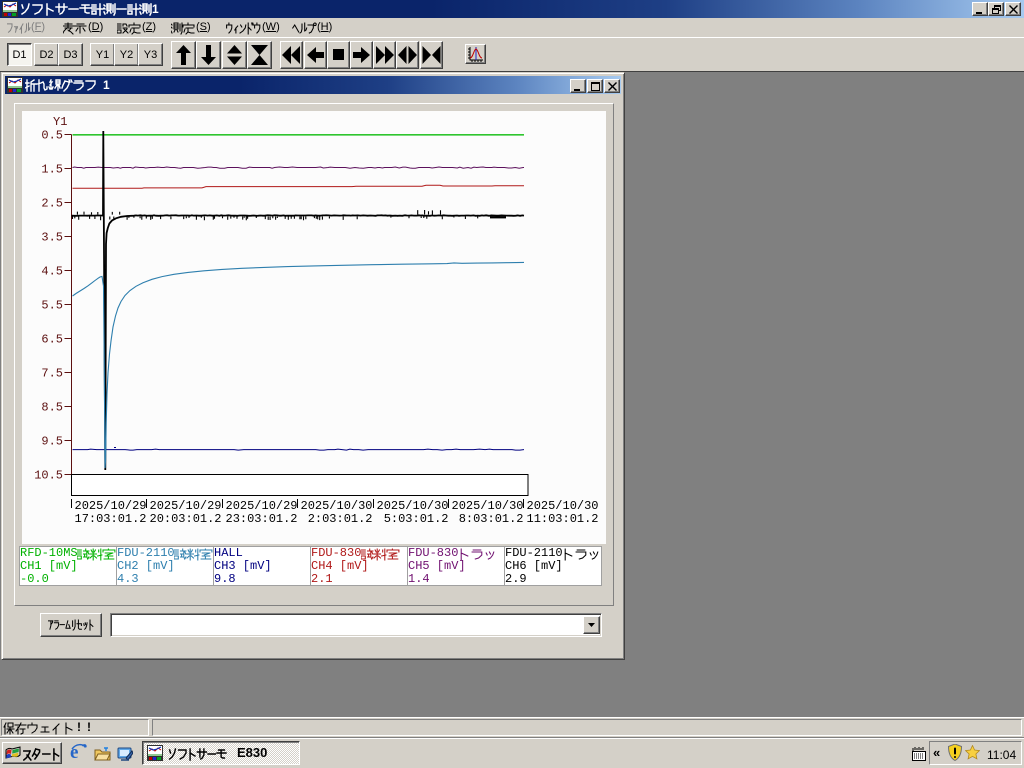 The width and height of the screenshot is (1024, 768). I want to click on svg-text: 3.5, so click(52, 238).